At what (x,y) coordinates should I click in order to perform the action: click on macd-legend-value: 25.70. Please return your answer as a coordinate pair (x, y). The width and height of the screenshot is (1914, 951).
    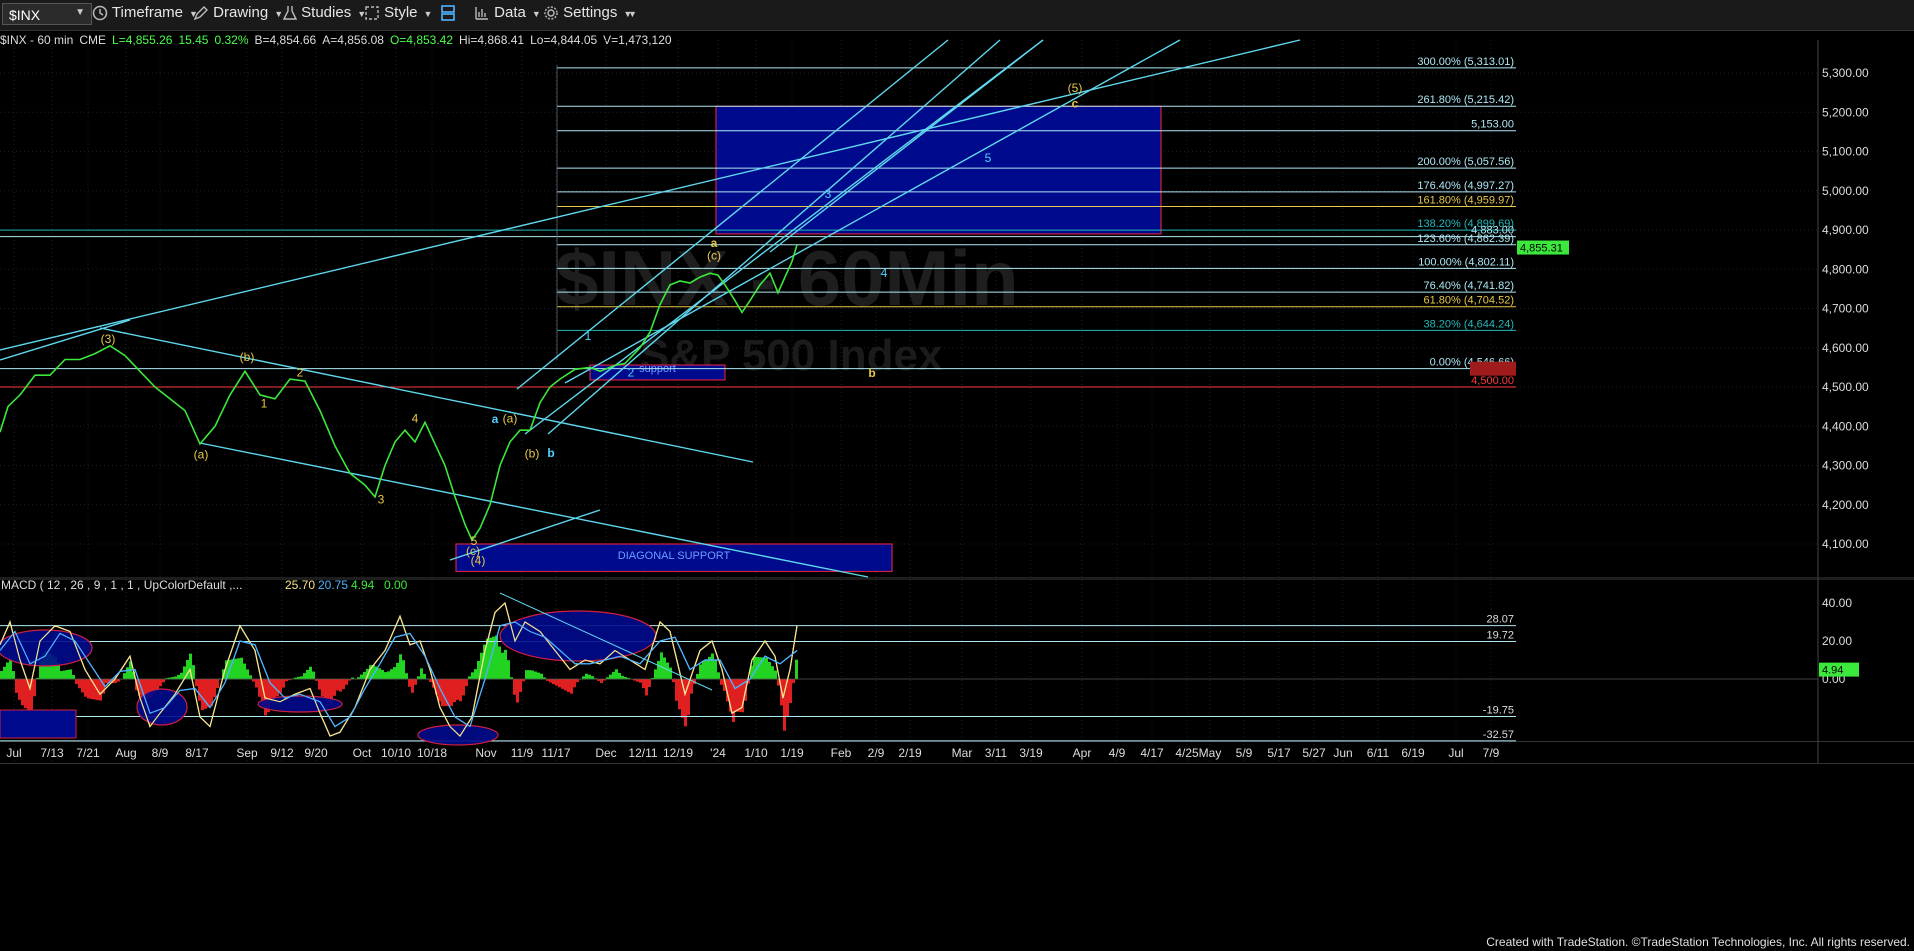
    Looking at the image, I should click on (300, 585).